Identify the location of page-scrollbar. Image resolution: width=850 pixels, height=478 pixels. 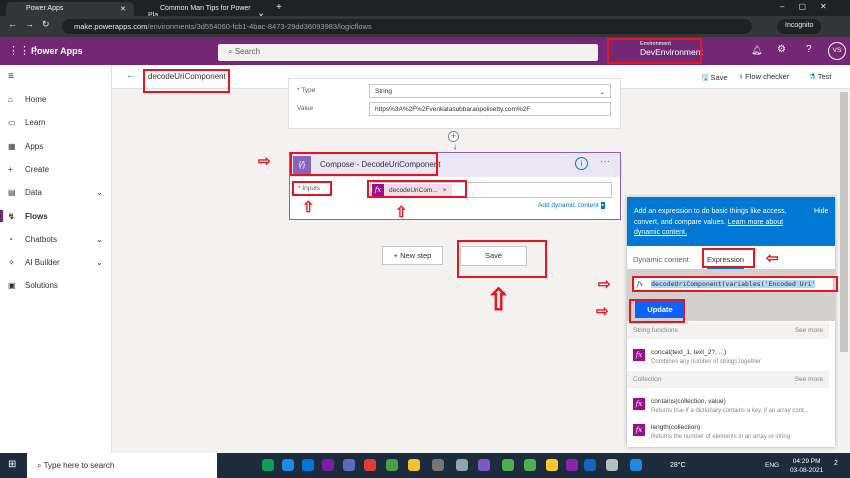
(844, 271).